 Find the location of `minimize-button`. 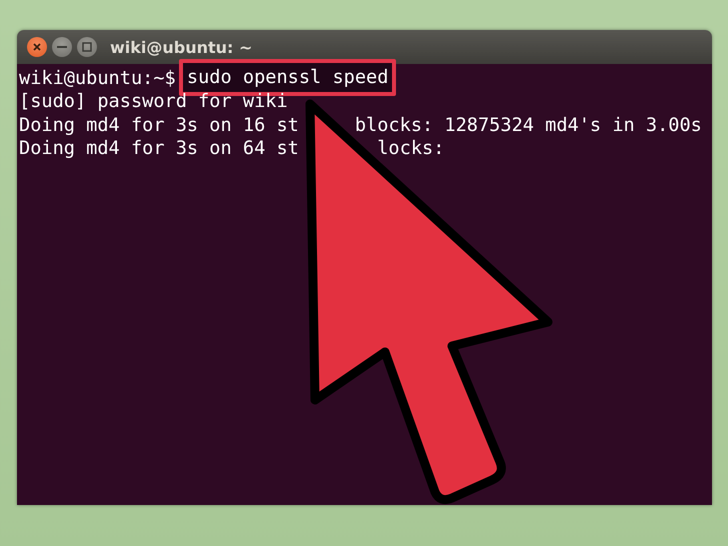

minimize-button is located at coordinates (62, 47).